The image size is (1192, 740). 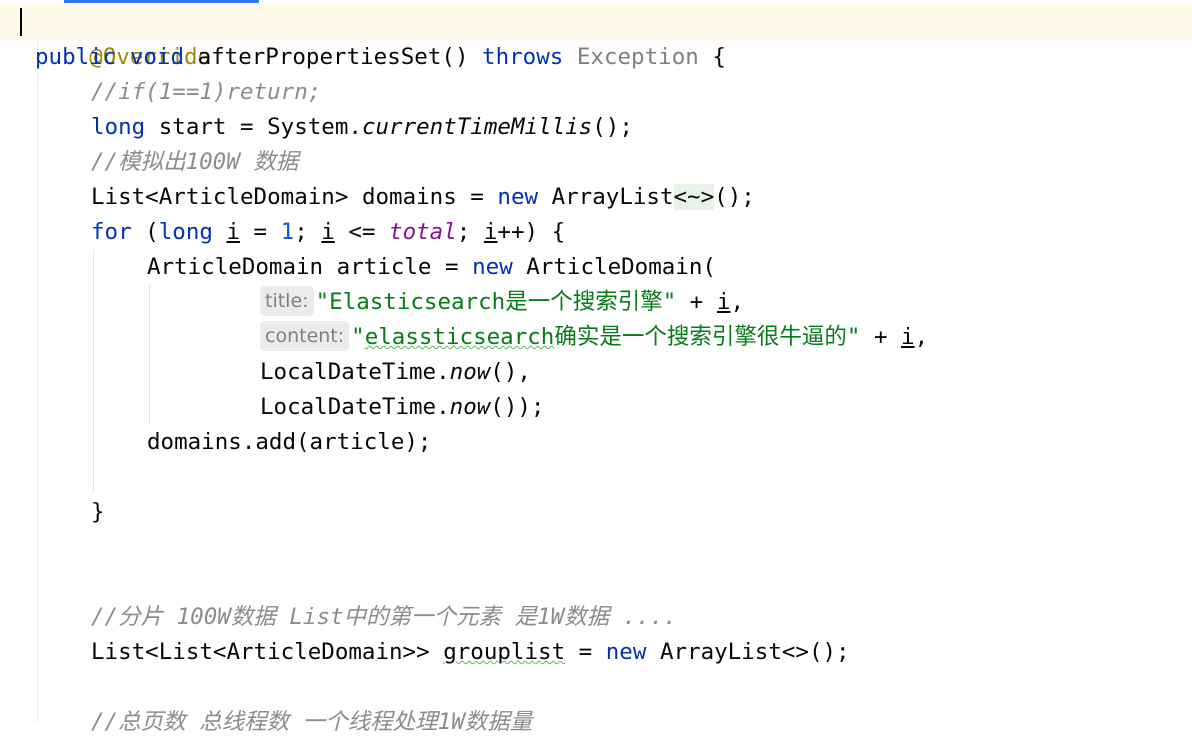 I want to click on number-literal: 1, so click(x=287, y=232).